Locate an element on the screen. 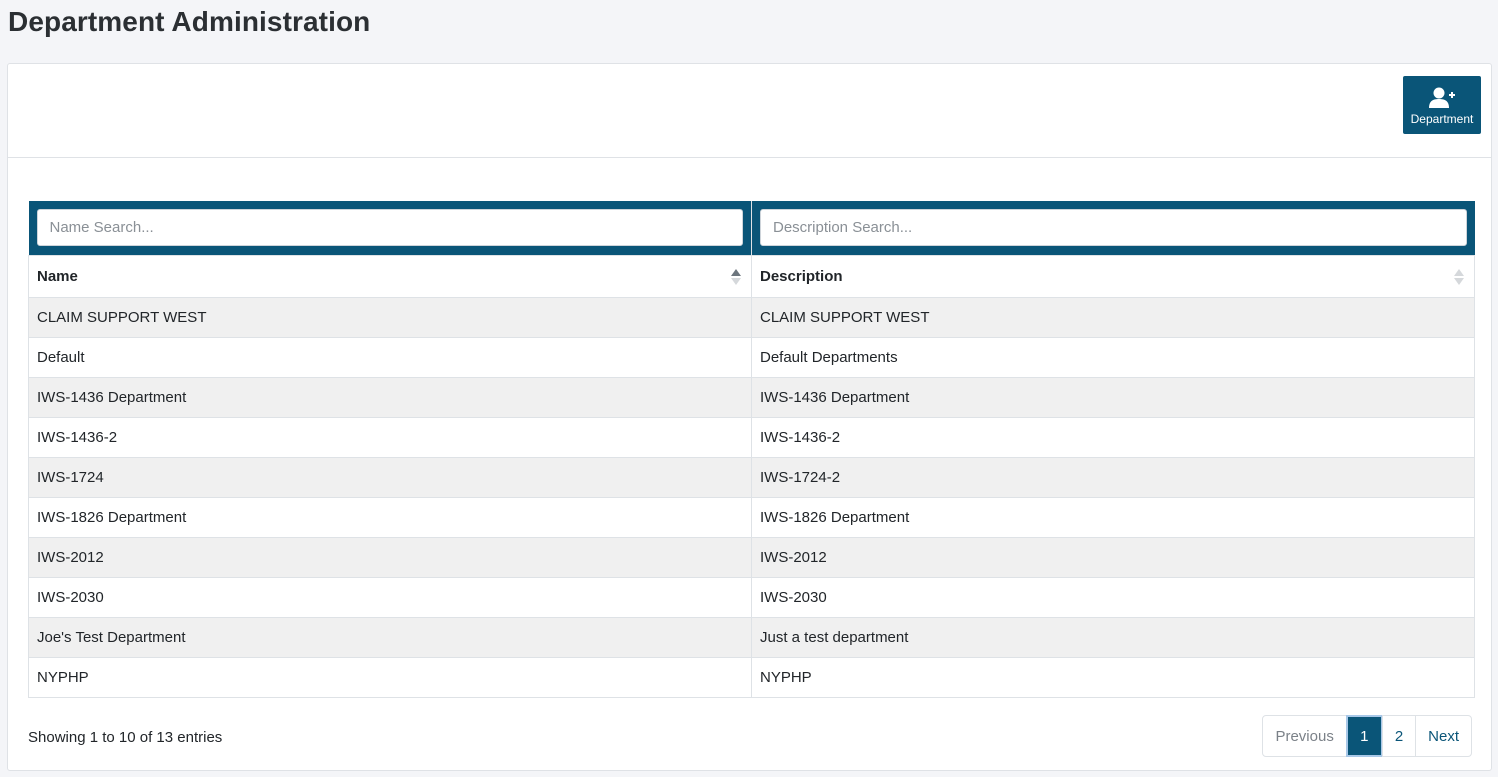 The image size is (1498, 777). table-row: IWS-2030 IWS-2030 is located at coordinates (751, 597).